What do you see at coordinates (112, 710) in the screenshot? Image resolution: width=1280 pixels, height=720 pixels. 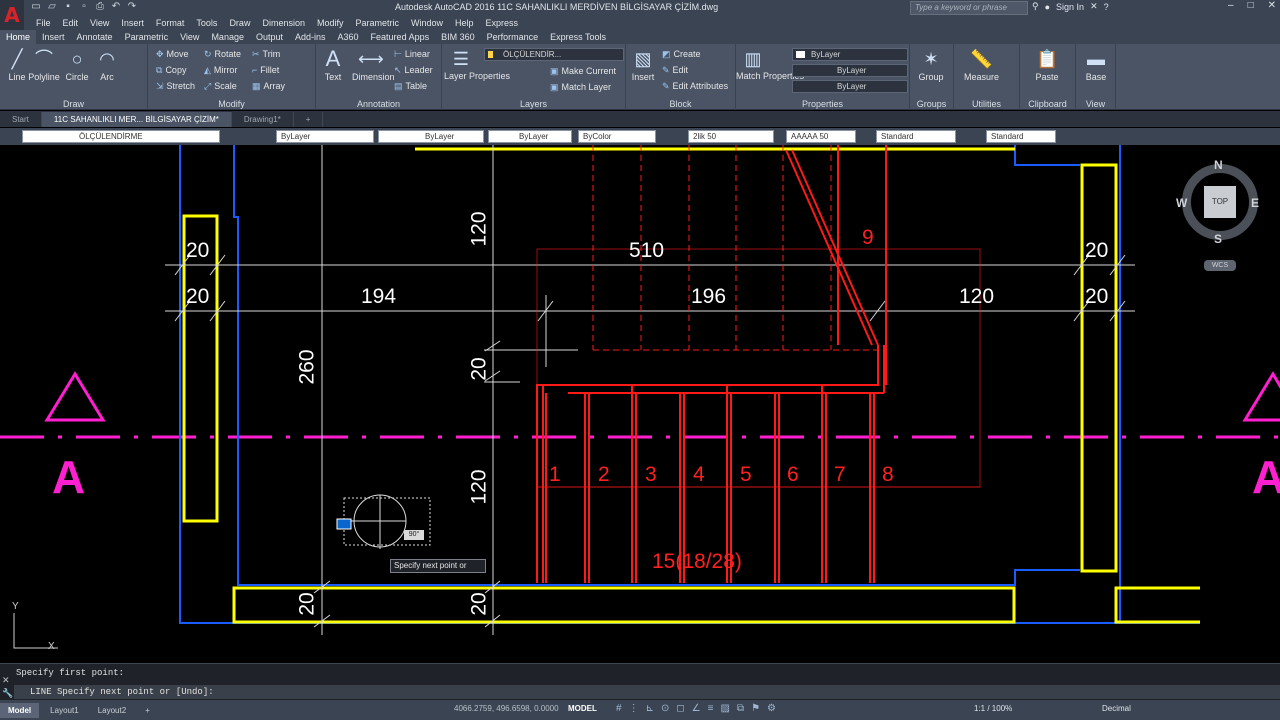 I see `tab-layout2: Layout2` at bounding box center [112, 710].